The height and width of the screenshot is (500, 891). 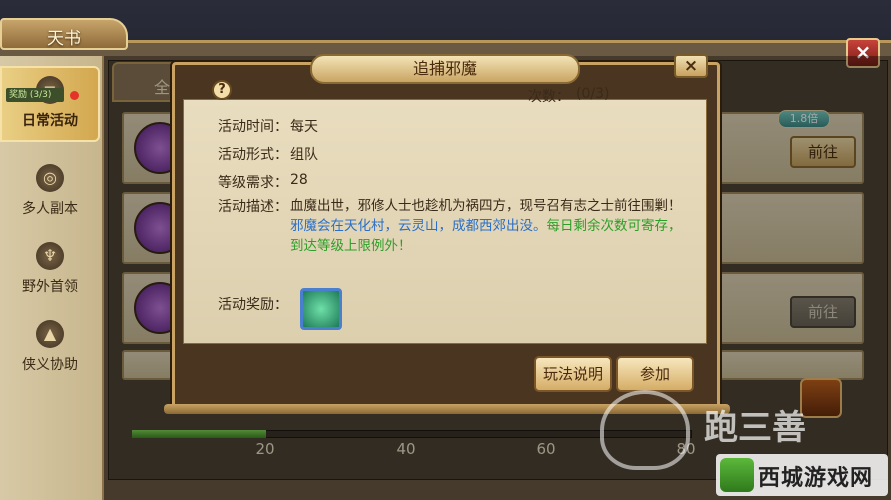 I want to click on sidebar-item-daily: ≡ 日常活动, so click(x=50, y=104).